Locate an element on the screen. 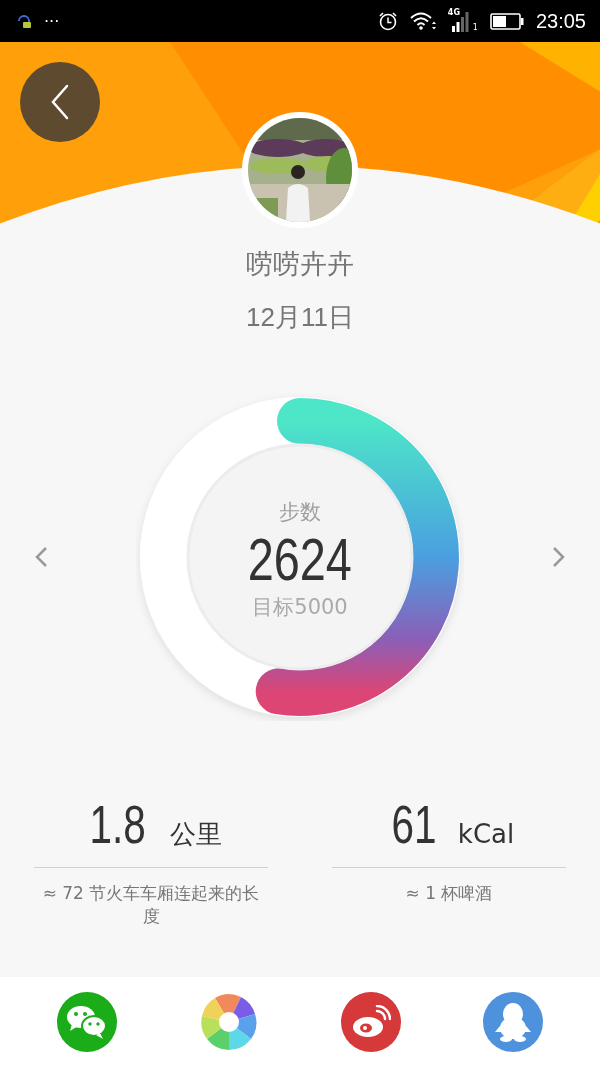  notification-more: ··· is located at coordinates (52, 21).